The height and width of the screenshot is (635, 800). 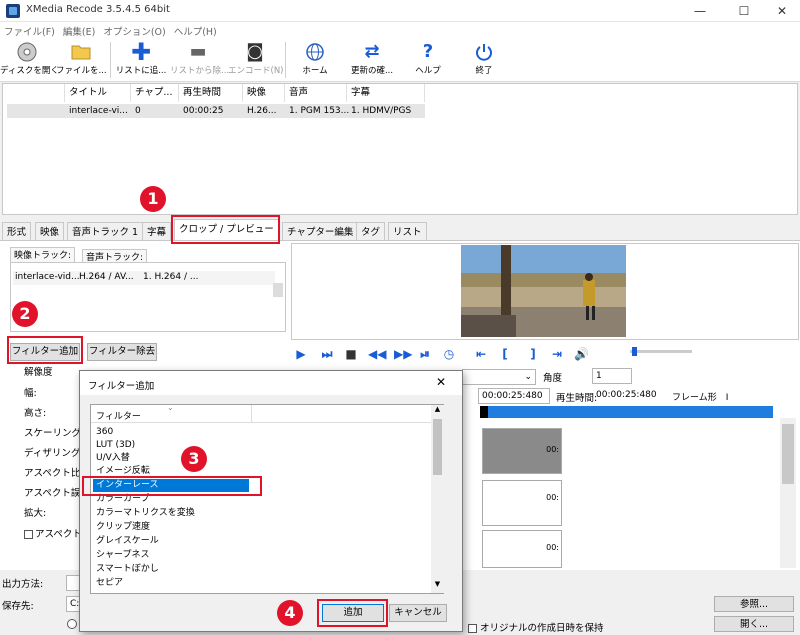 What do you see at coordinates (481, 354) in the screenshot?
I see `mark-start-icon: ⇤` at bounding box center [481, 354].